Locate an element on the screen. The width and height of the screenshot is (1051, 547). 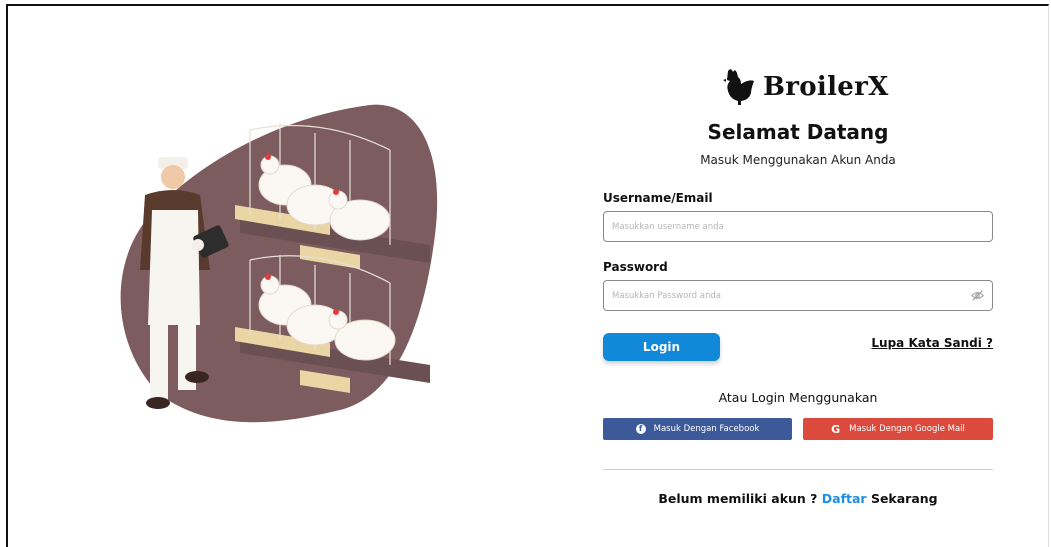
alt-login-heading: Atau Login Menggunakan is located at coordinates (798, 397).